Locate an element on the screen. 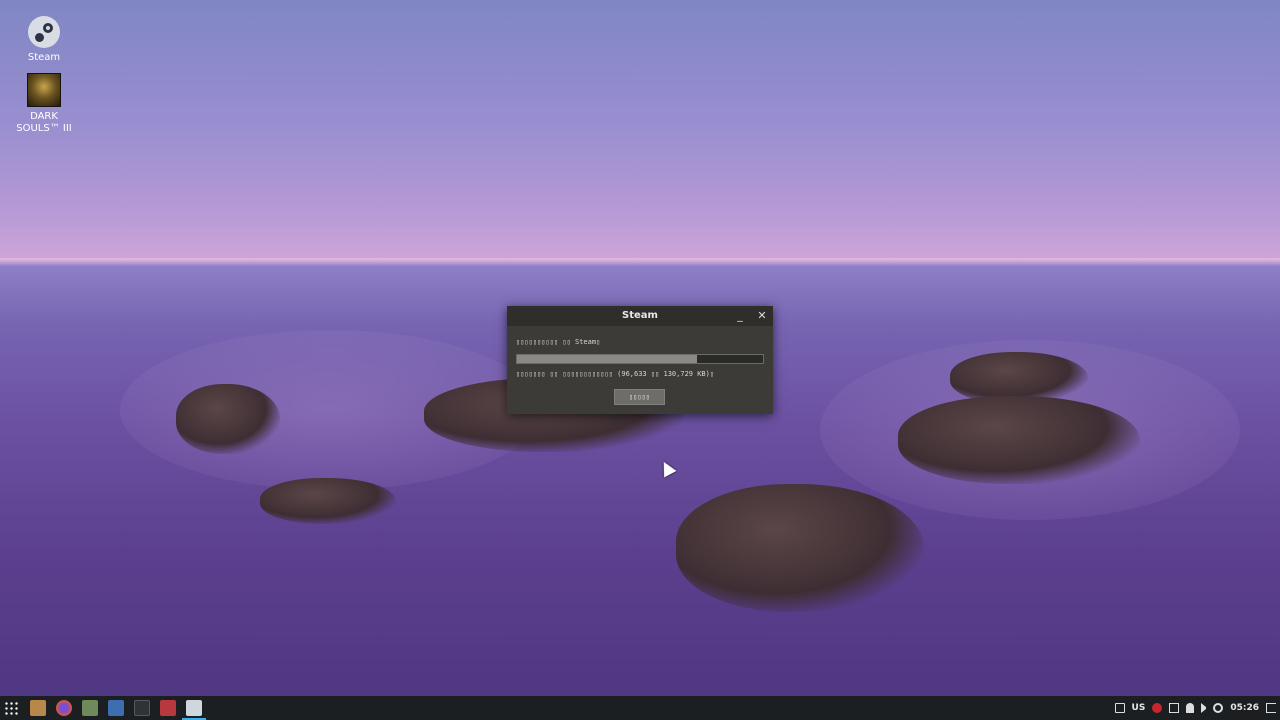  logout-icon is located at coordinates (1271, 708).